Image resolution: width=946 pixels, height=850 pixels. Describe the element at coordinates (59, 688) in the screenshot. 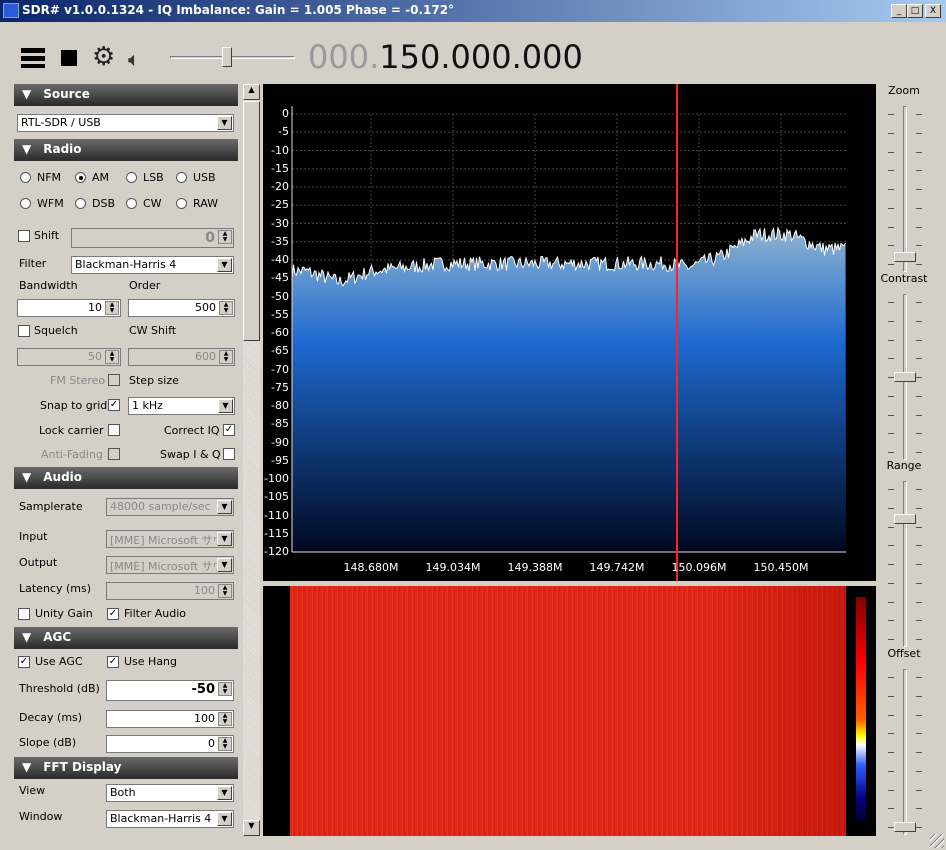

I see `threshold-label: Threshold (dB)` at that location.